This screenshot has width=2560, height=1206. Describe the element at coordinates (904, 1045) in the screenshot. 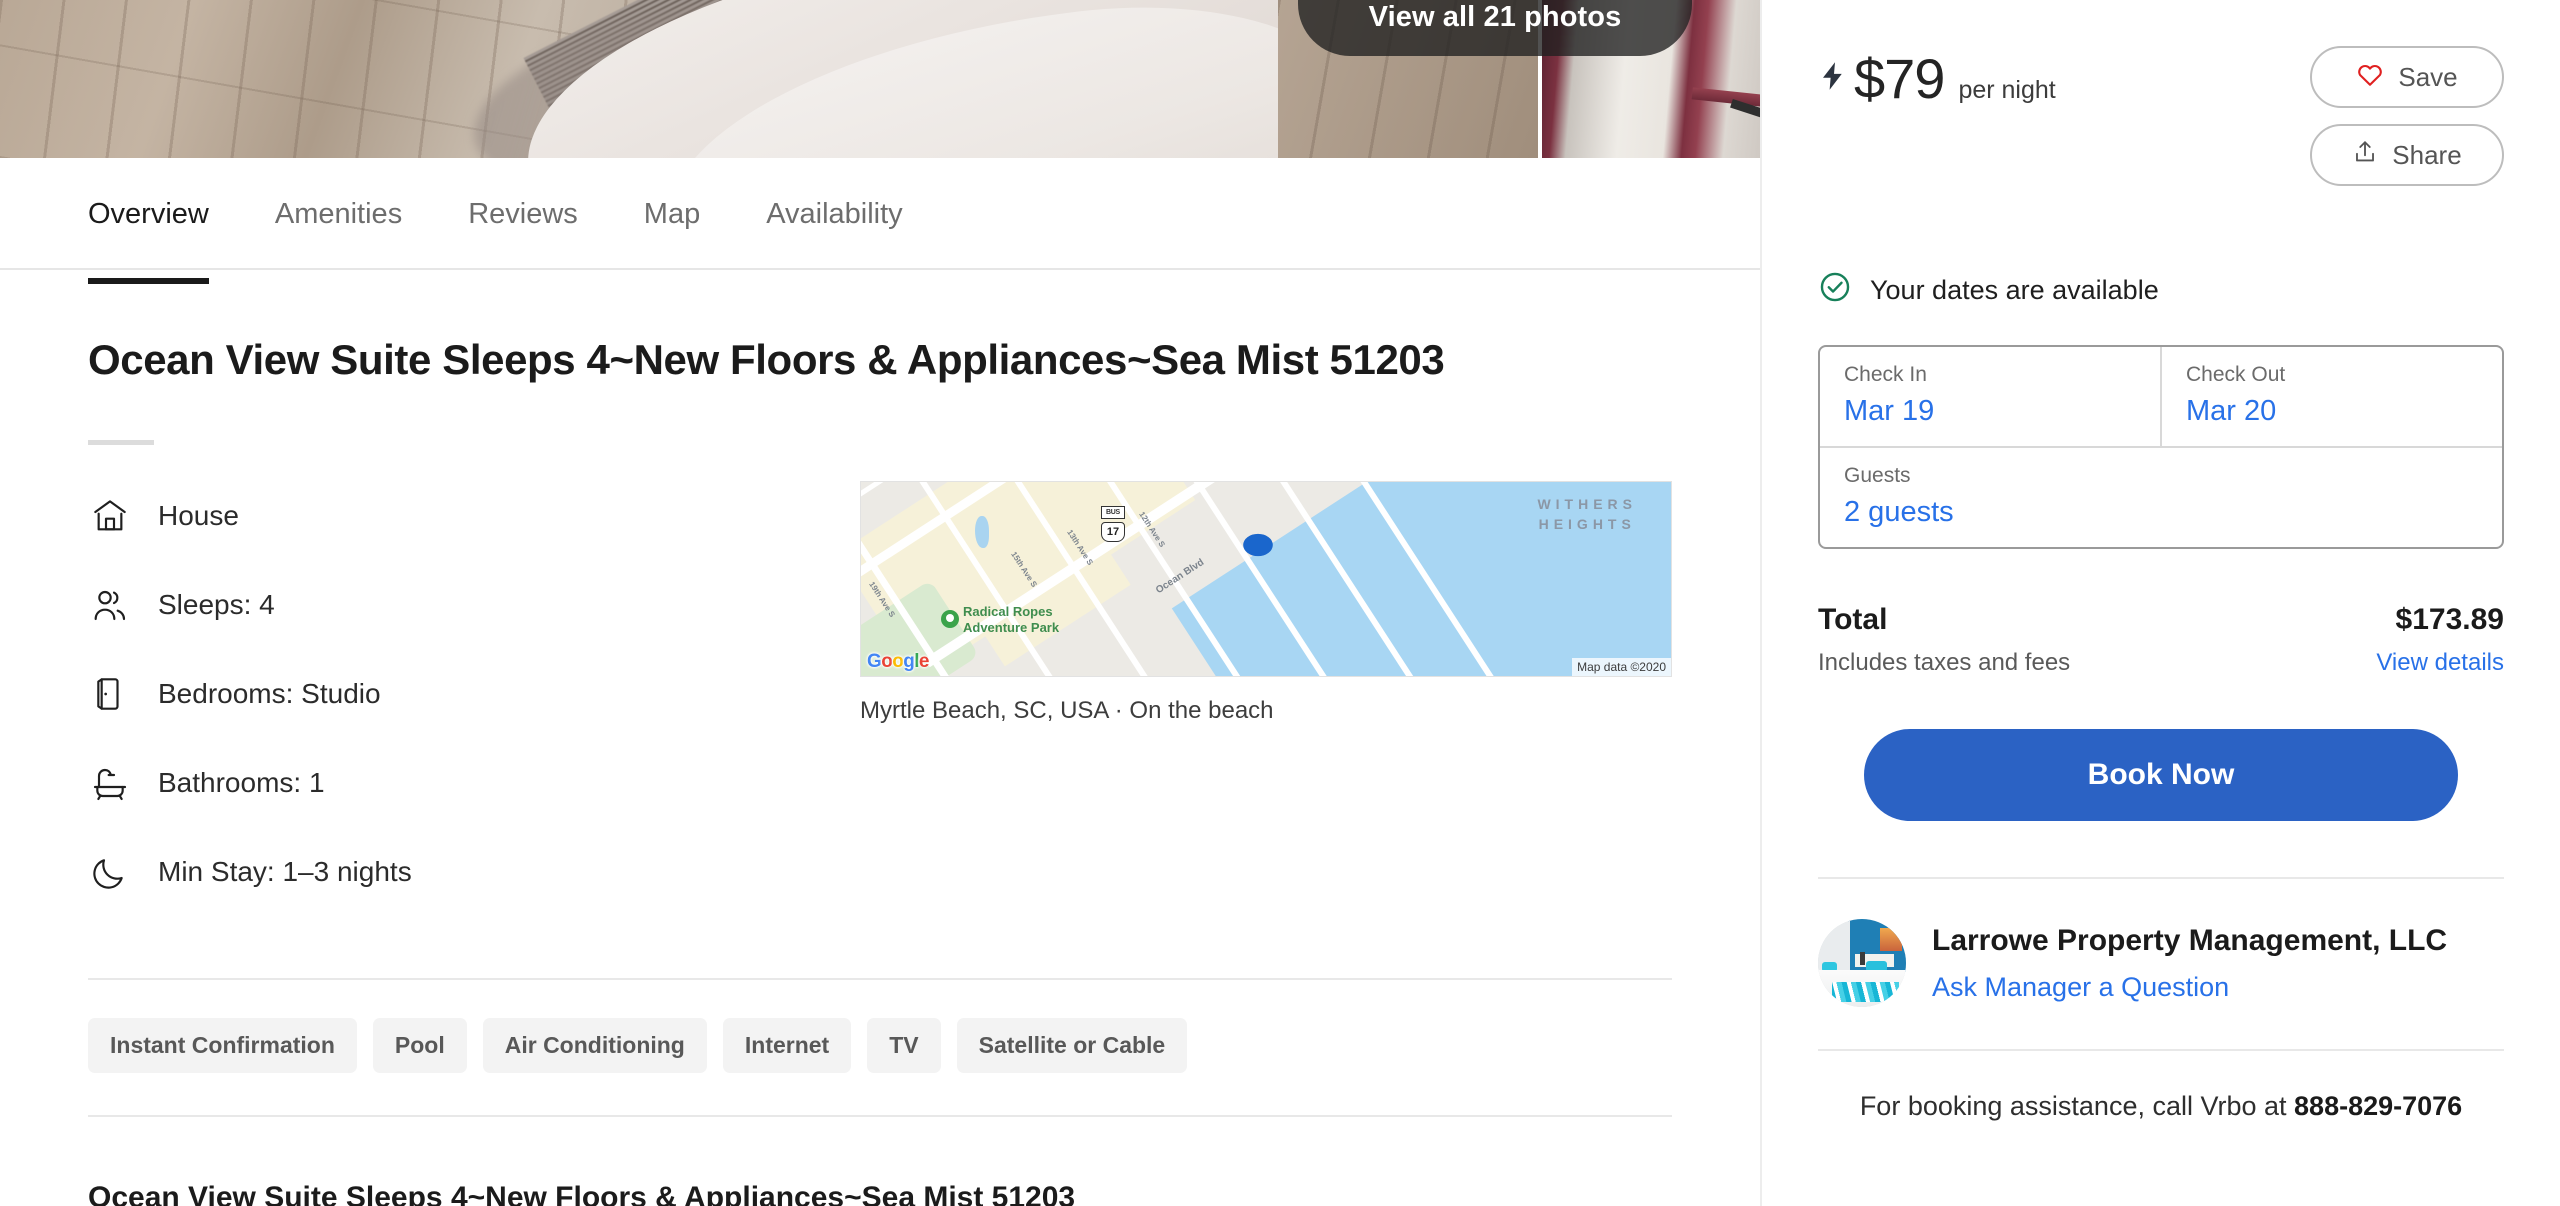

I see `amenity-tag-tv: TV` at that location.